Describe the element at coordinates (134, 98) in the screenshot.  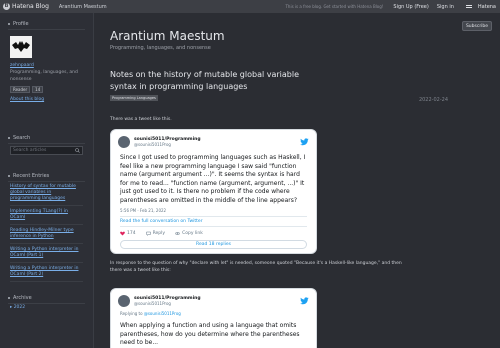
I see `category-tag: Programming Languages` at that location.